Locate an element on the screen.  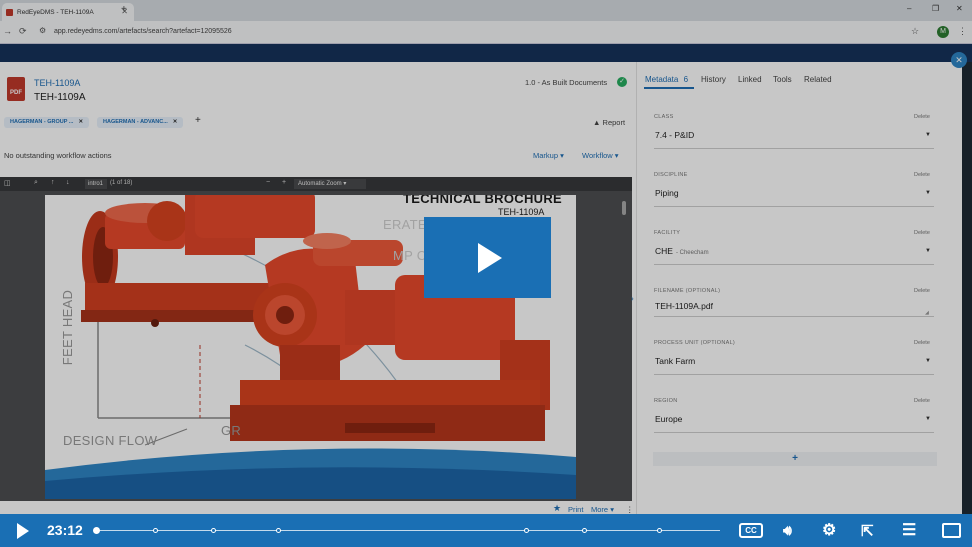
vertical-dots-icon: ⋮ is located at coordinates (630, 509).